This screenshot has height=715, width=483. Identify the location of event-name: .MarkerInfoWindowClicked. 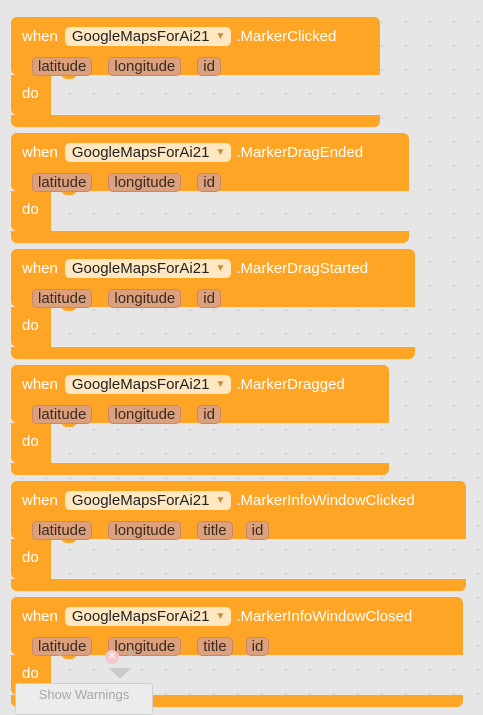
(325, 500).